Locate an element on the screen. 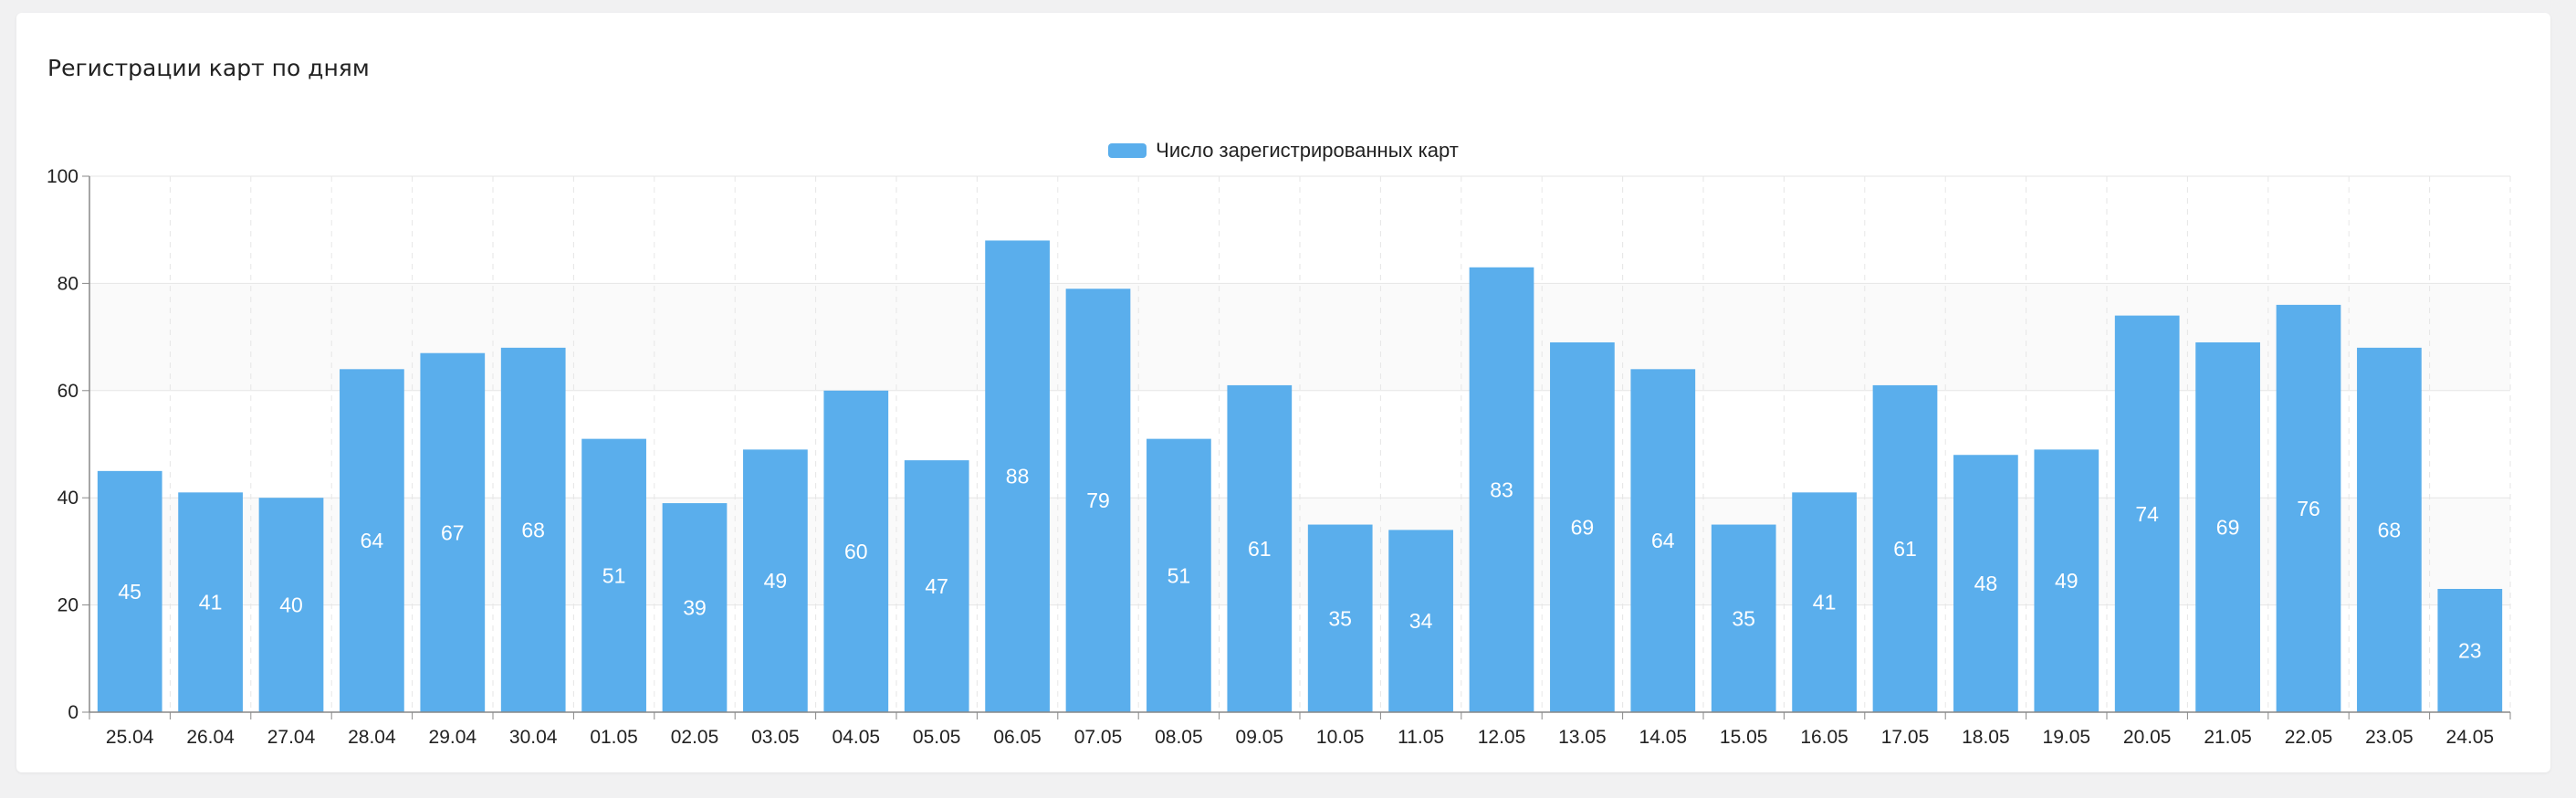  x-tick-label: 15.05 is located at coordinates (1744, 737).